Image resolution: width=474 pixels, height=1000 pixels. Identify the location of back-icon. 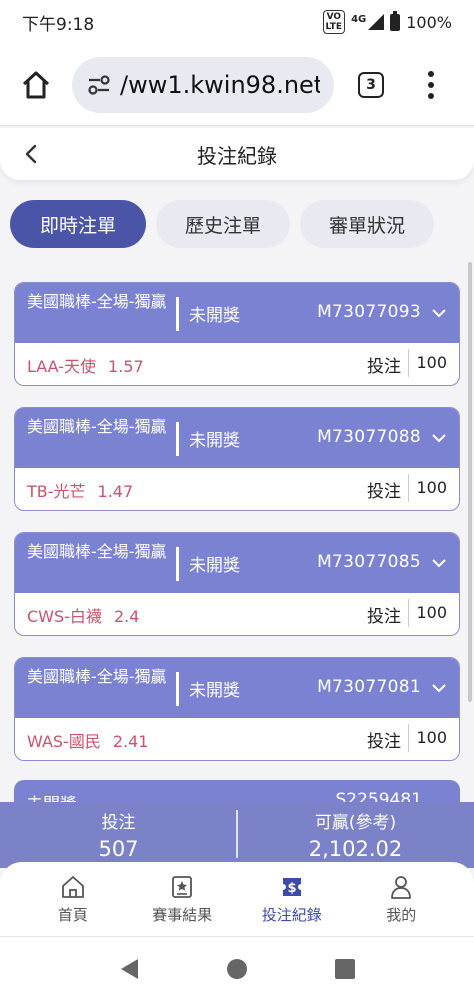
(32, 154).